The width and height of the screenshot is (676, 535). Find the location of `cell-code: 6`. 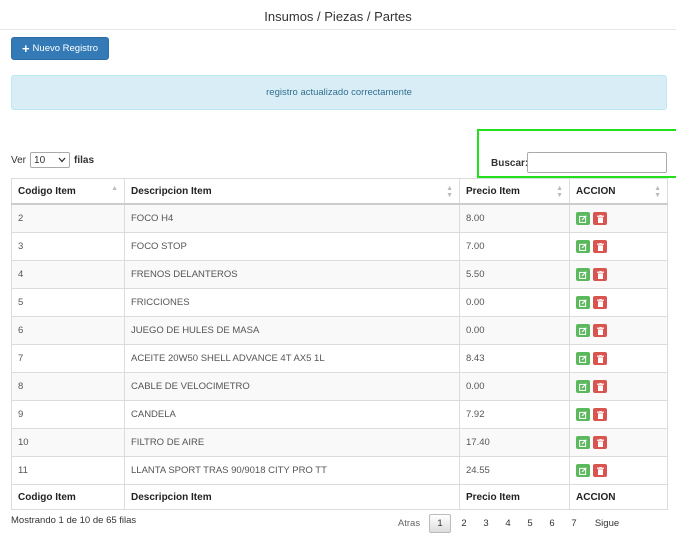

cell-code: 6 is located at coordinates (68, 330).